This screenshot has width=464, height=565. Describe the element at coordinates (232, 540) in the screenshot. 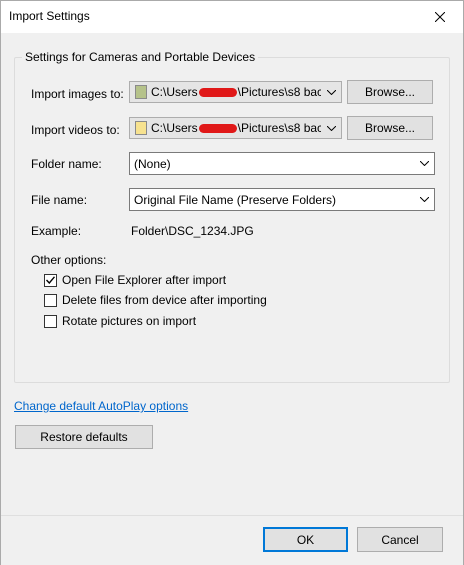

I see `dialog-footer: OK Cancel` at that location.